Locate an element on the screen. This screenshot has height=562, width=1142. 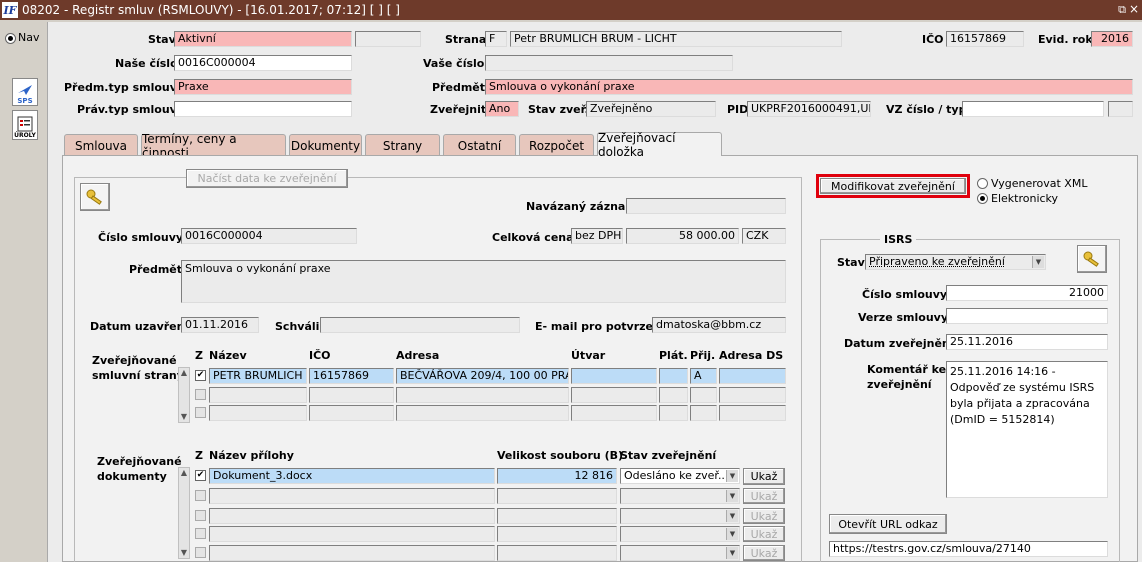
key-button is located at coordinates (95, 197).